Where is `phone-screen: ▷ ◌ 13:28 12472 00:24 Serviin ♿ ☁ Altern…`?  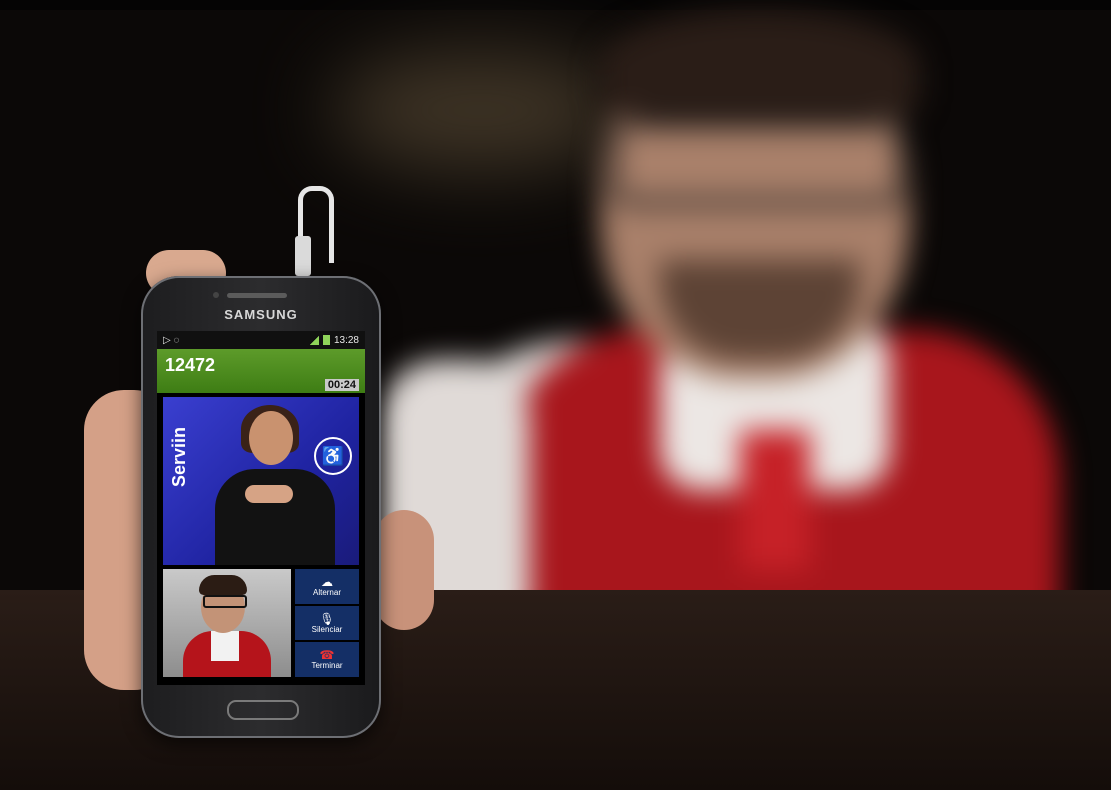 phone-screen: ▷ ◌ 13:28 12472 00:24 Serviin ♿ ☁ Altern… is located at coordinates (261, 508).